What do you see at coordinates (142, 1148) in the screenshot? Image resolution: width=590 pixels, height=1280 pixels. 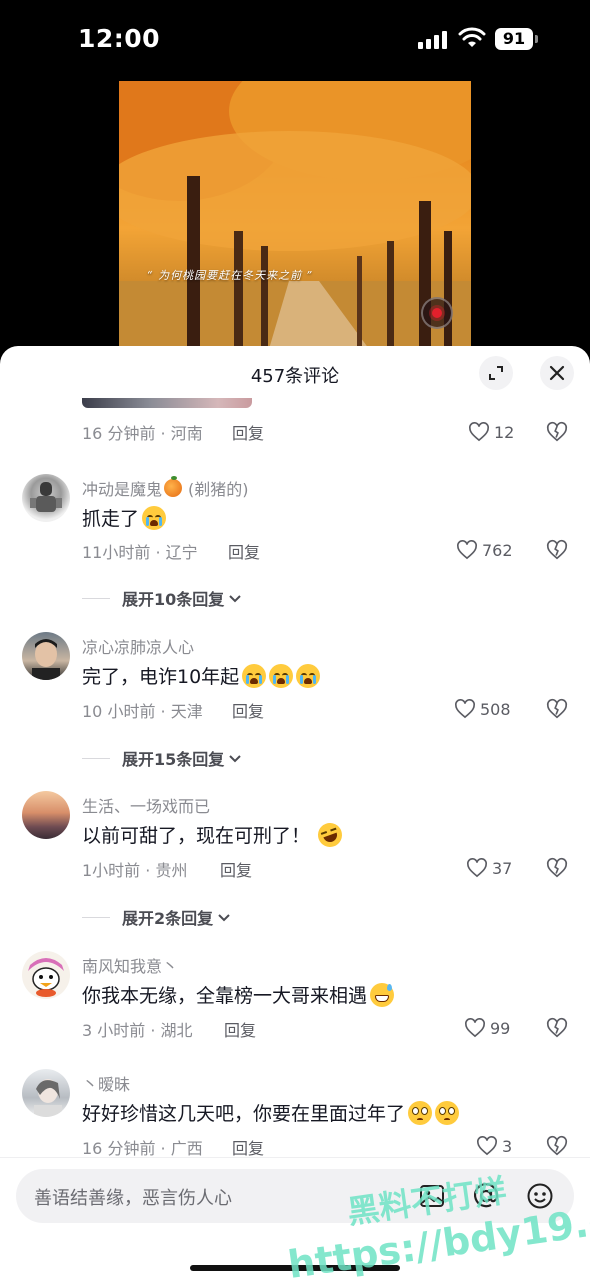 I see `comment-meta: 16 分钟前 · 广西` at bounding box center [142, 1148].